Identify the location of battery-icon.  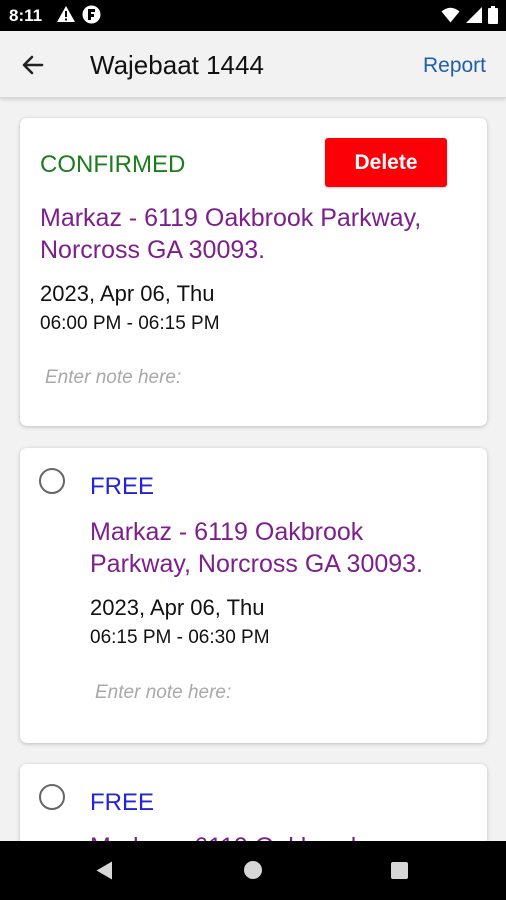
(493, 17).